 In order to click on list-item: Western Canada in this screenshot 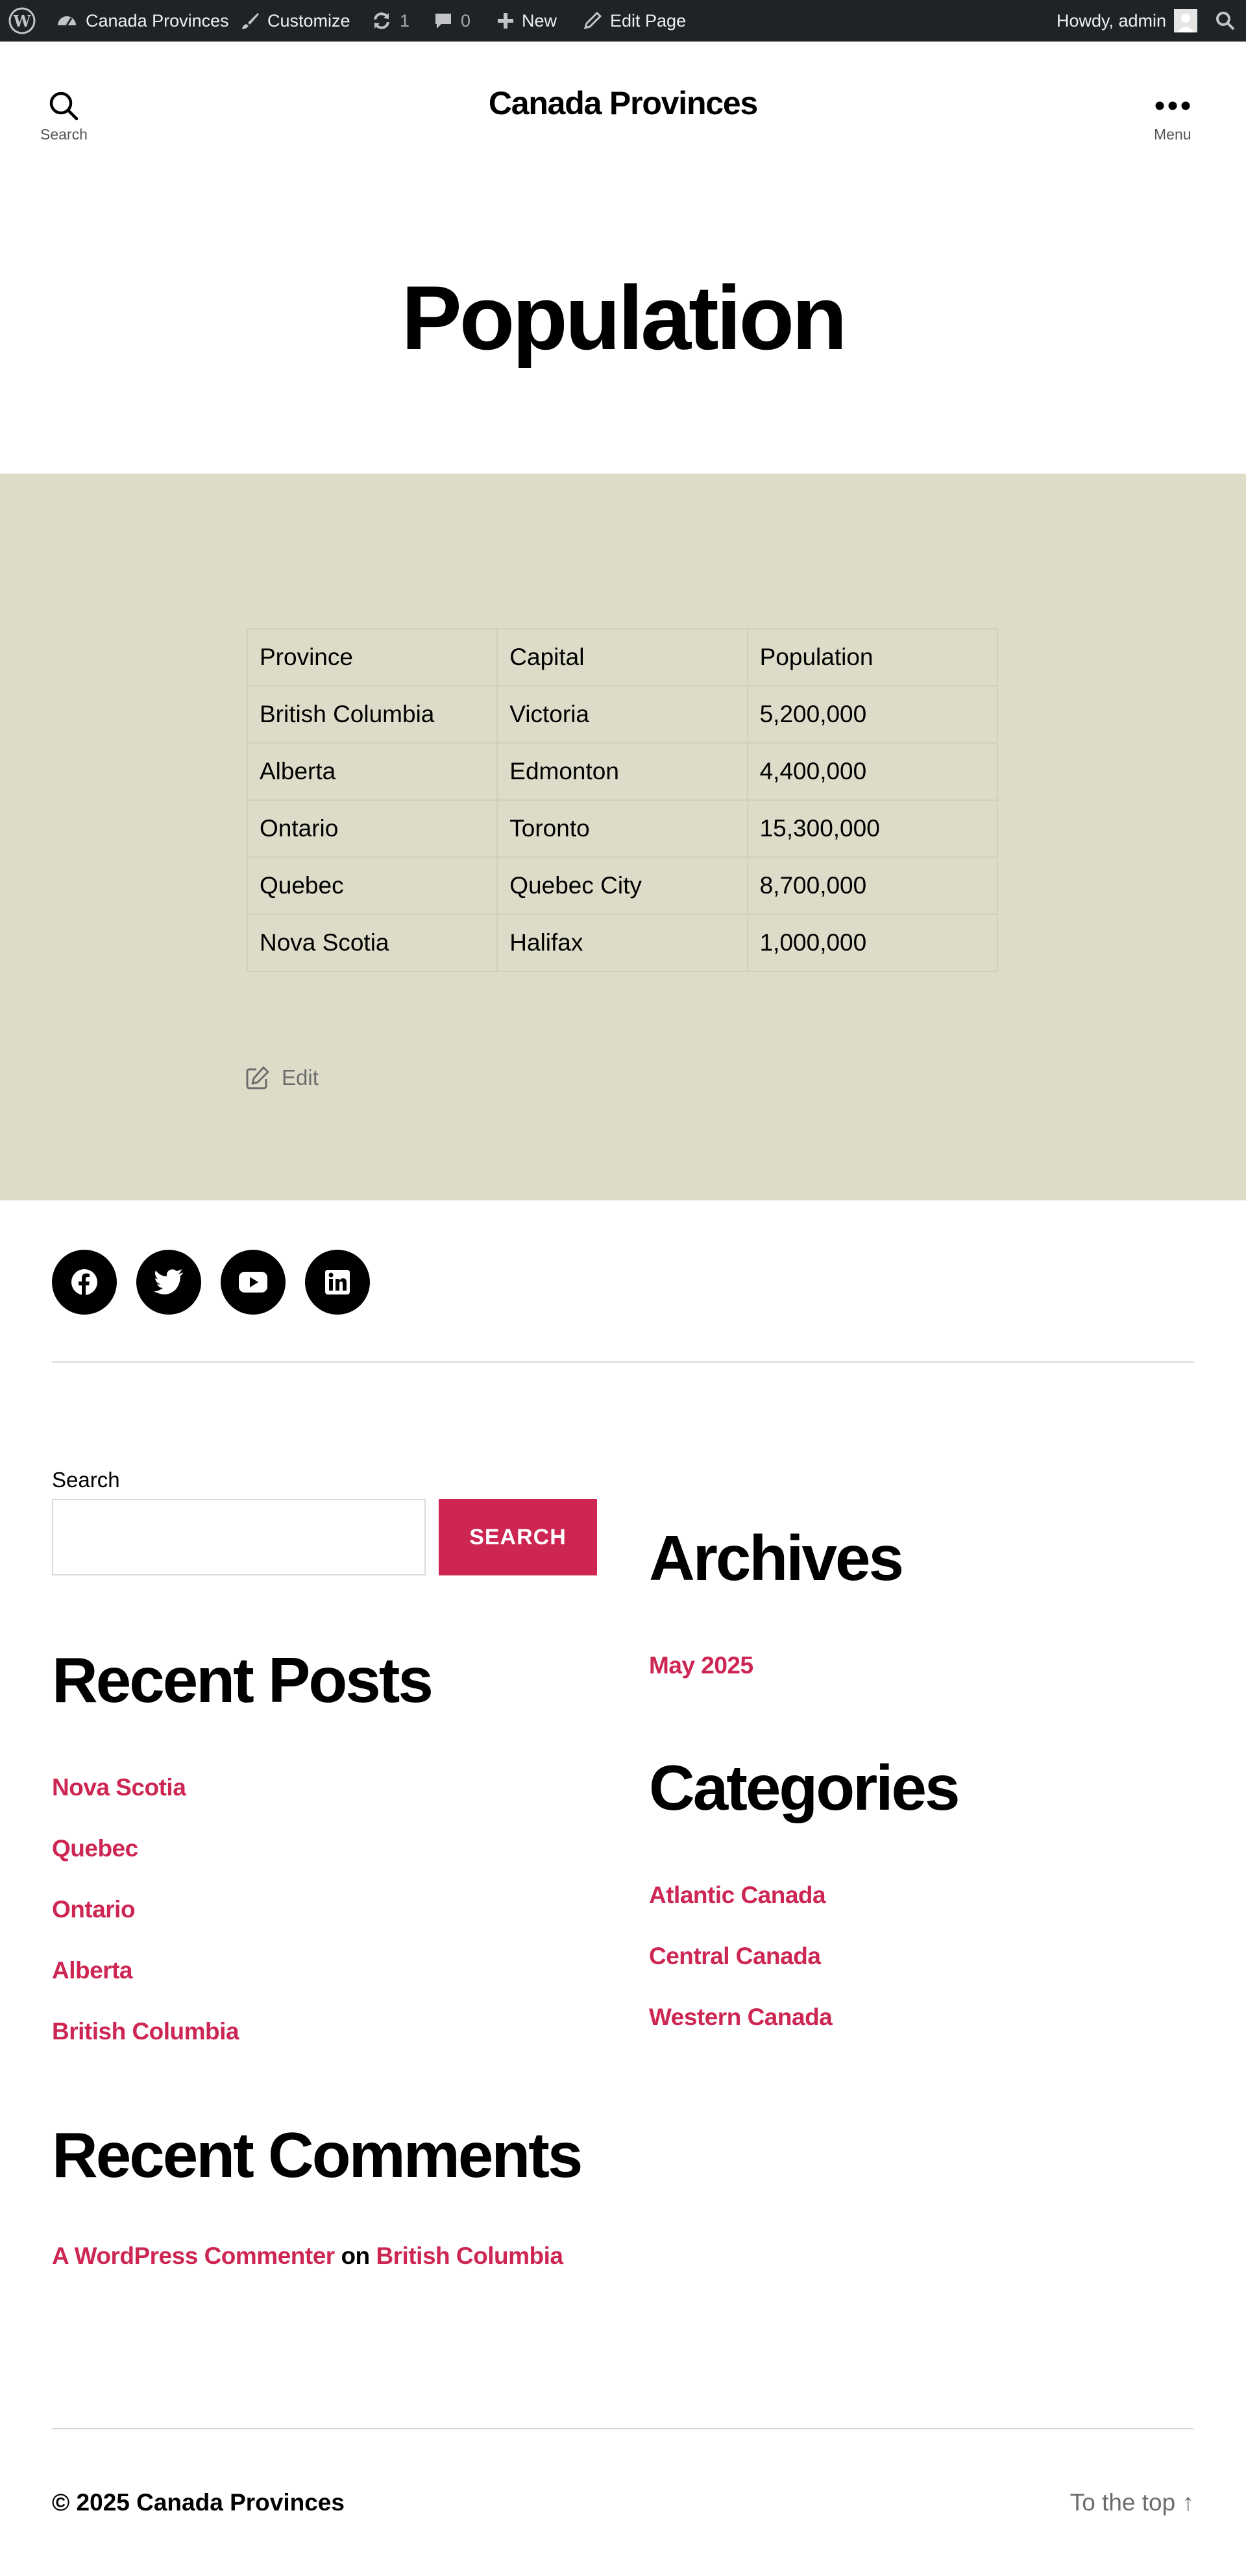, I will do `click(741, 2034)`.